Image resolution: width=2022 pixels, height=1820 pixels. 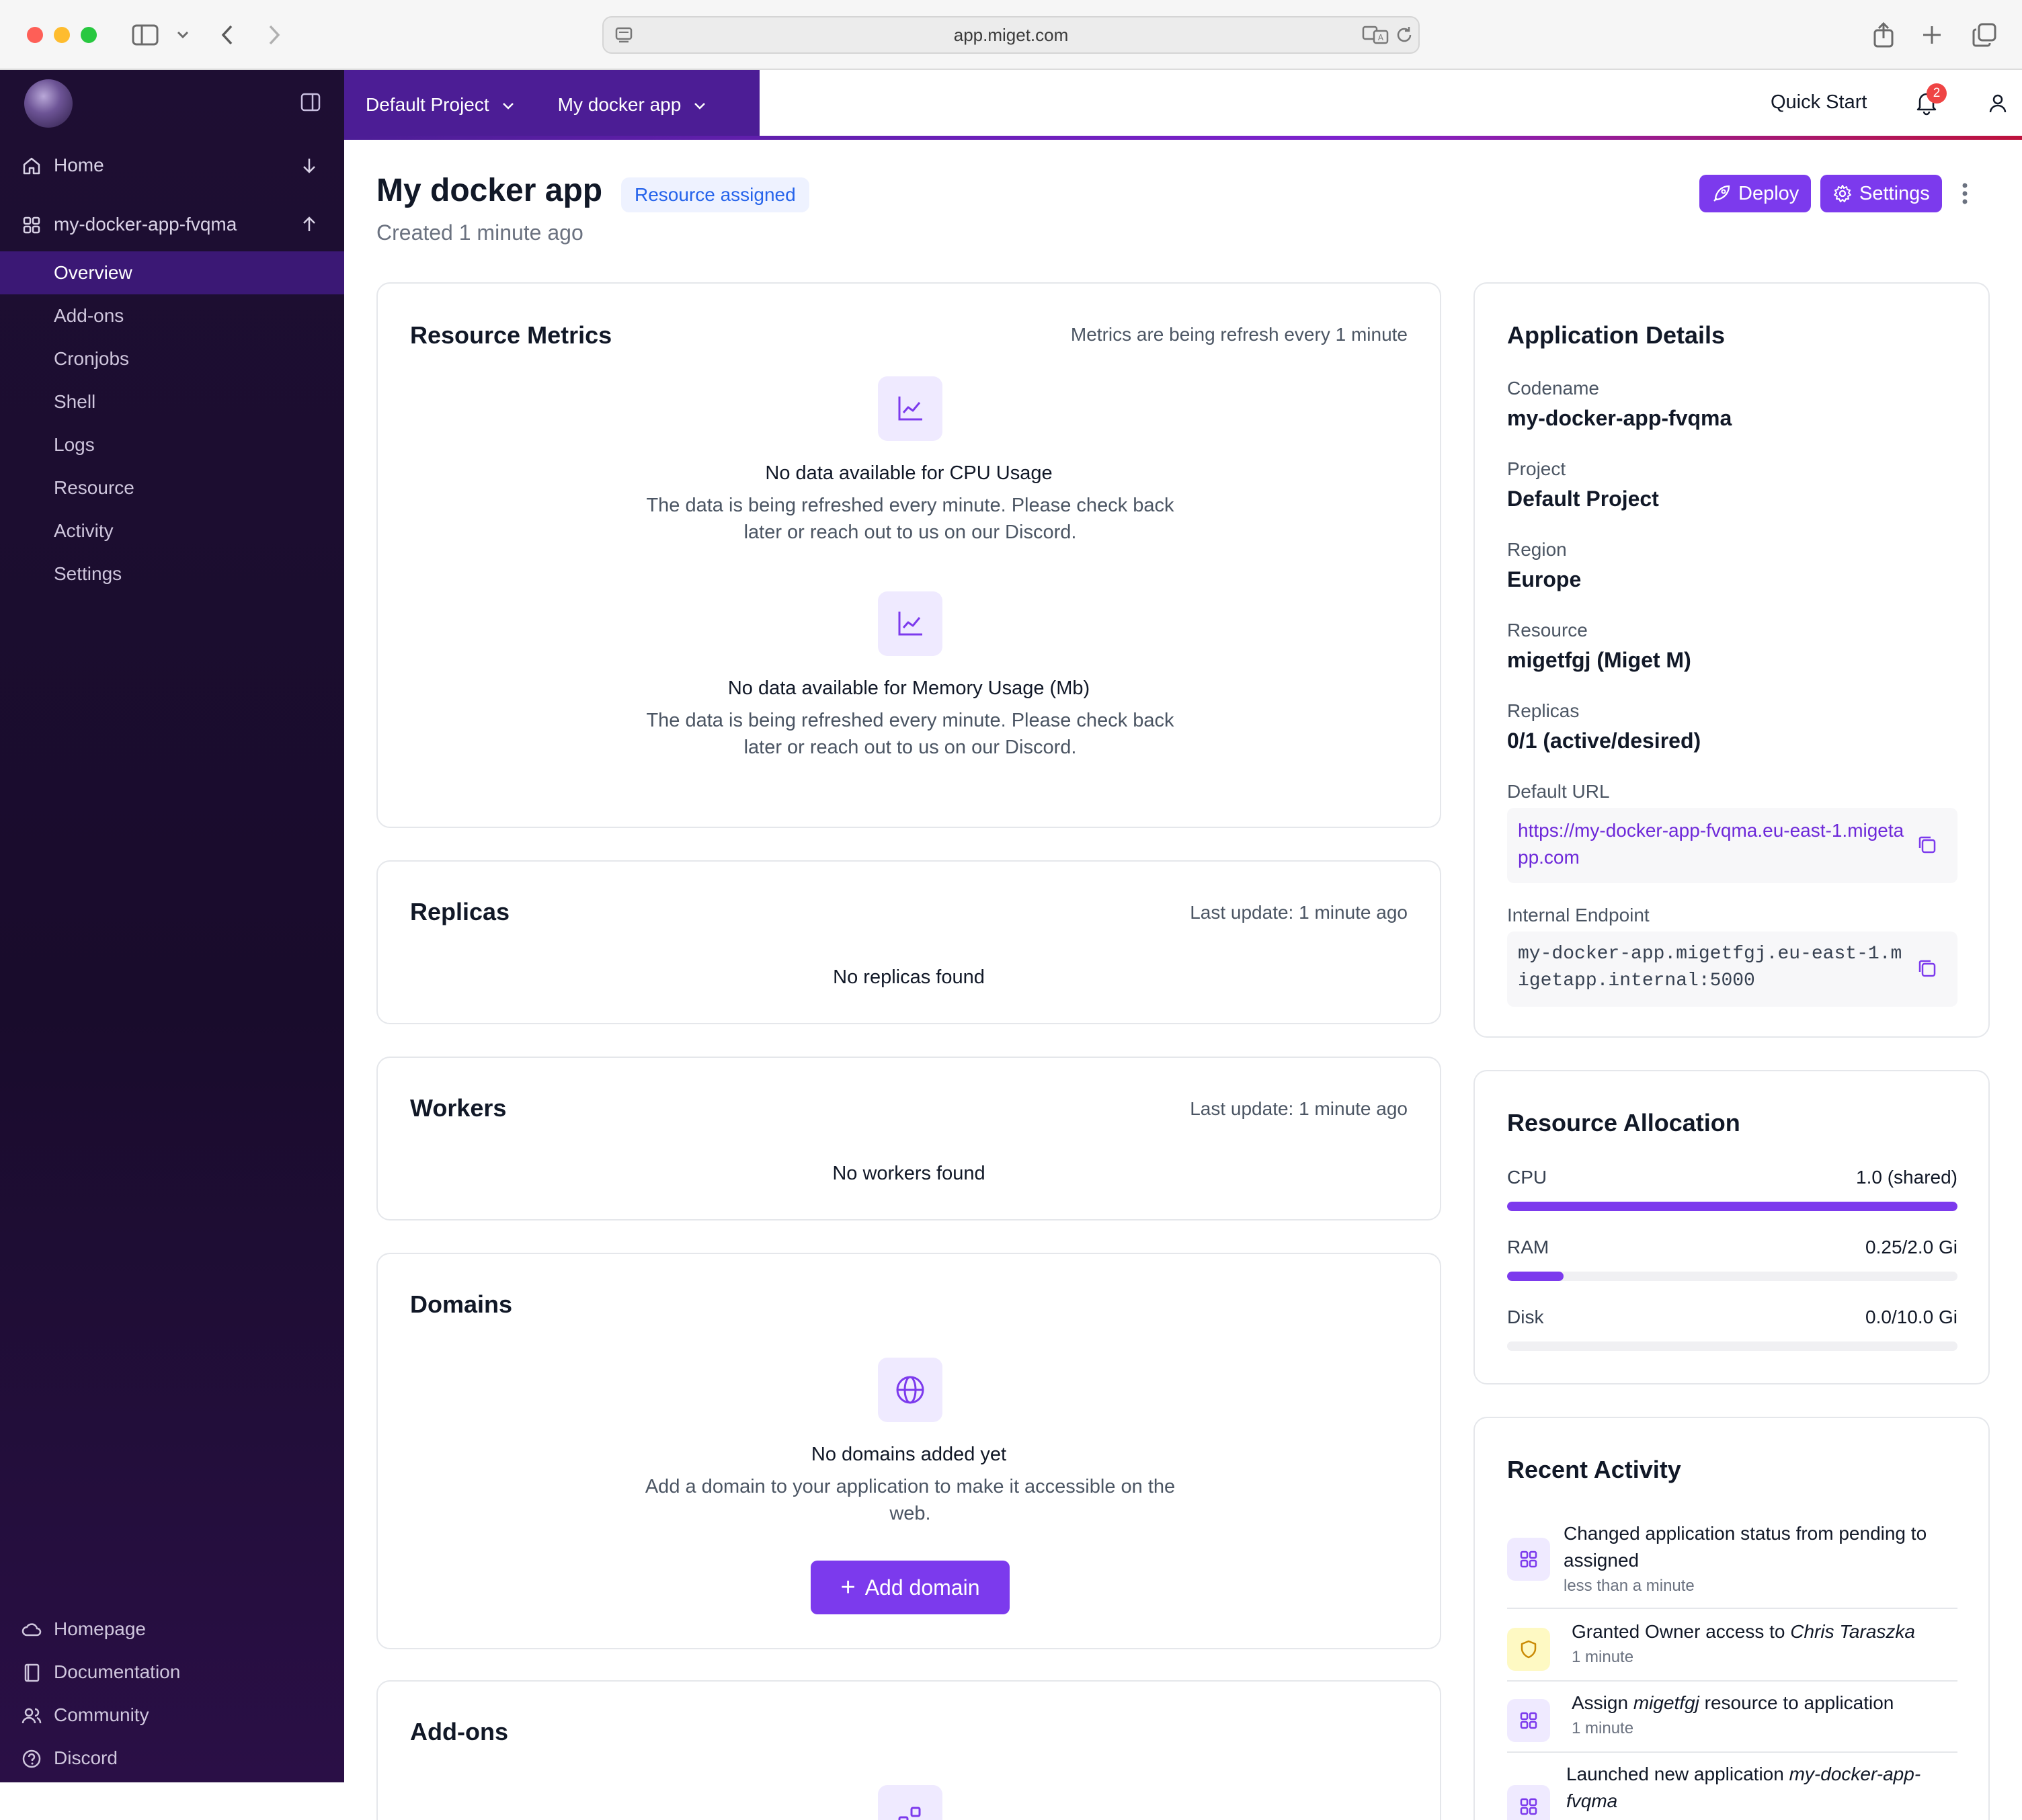 What do you see at coordinates (309, 168) in the screenshot?
I see `arrow-down-icon` at bounding box center [309, 168].